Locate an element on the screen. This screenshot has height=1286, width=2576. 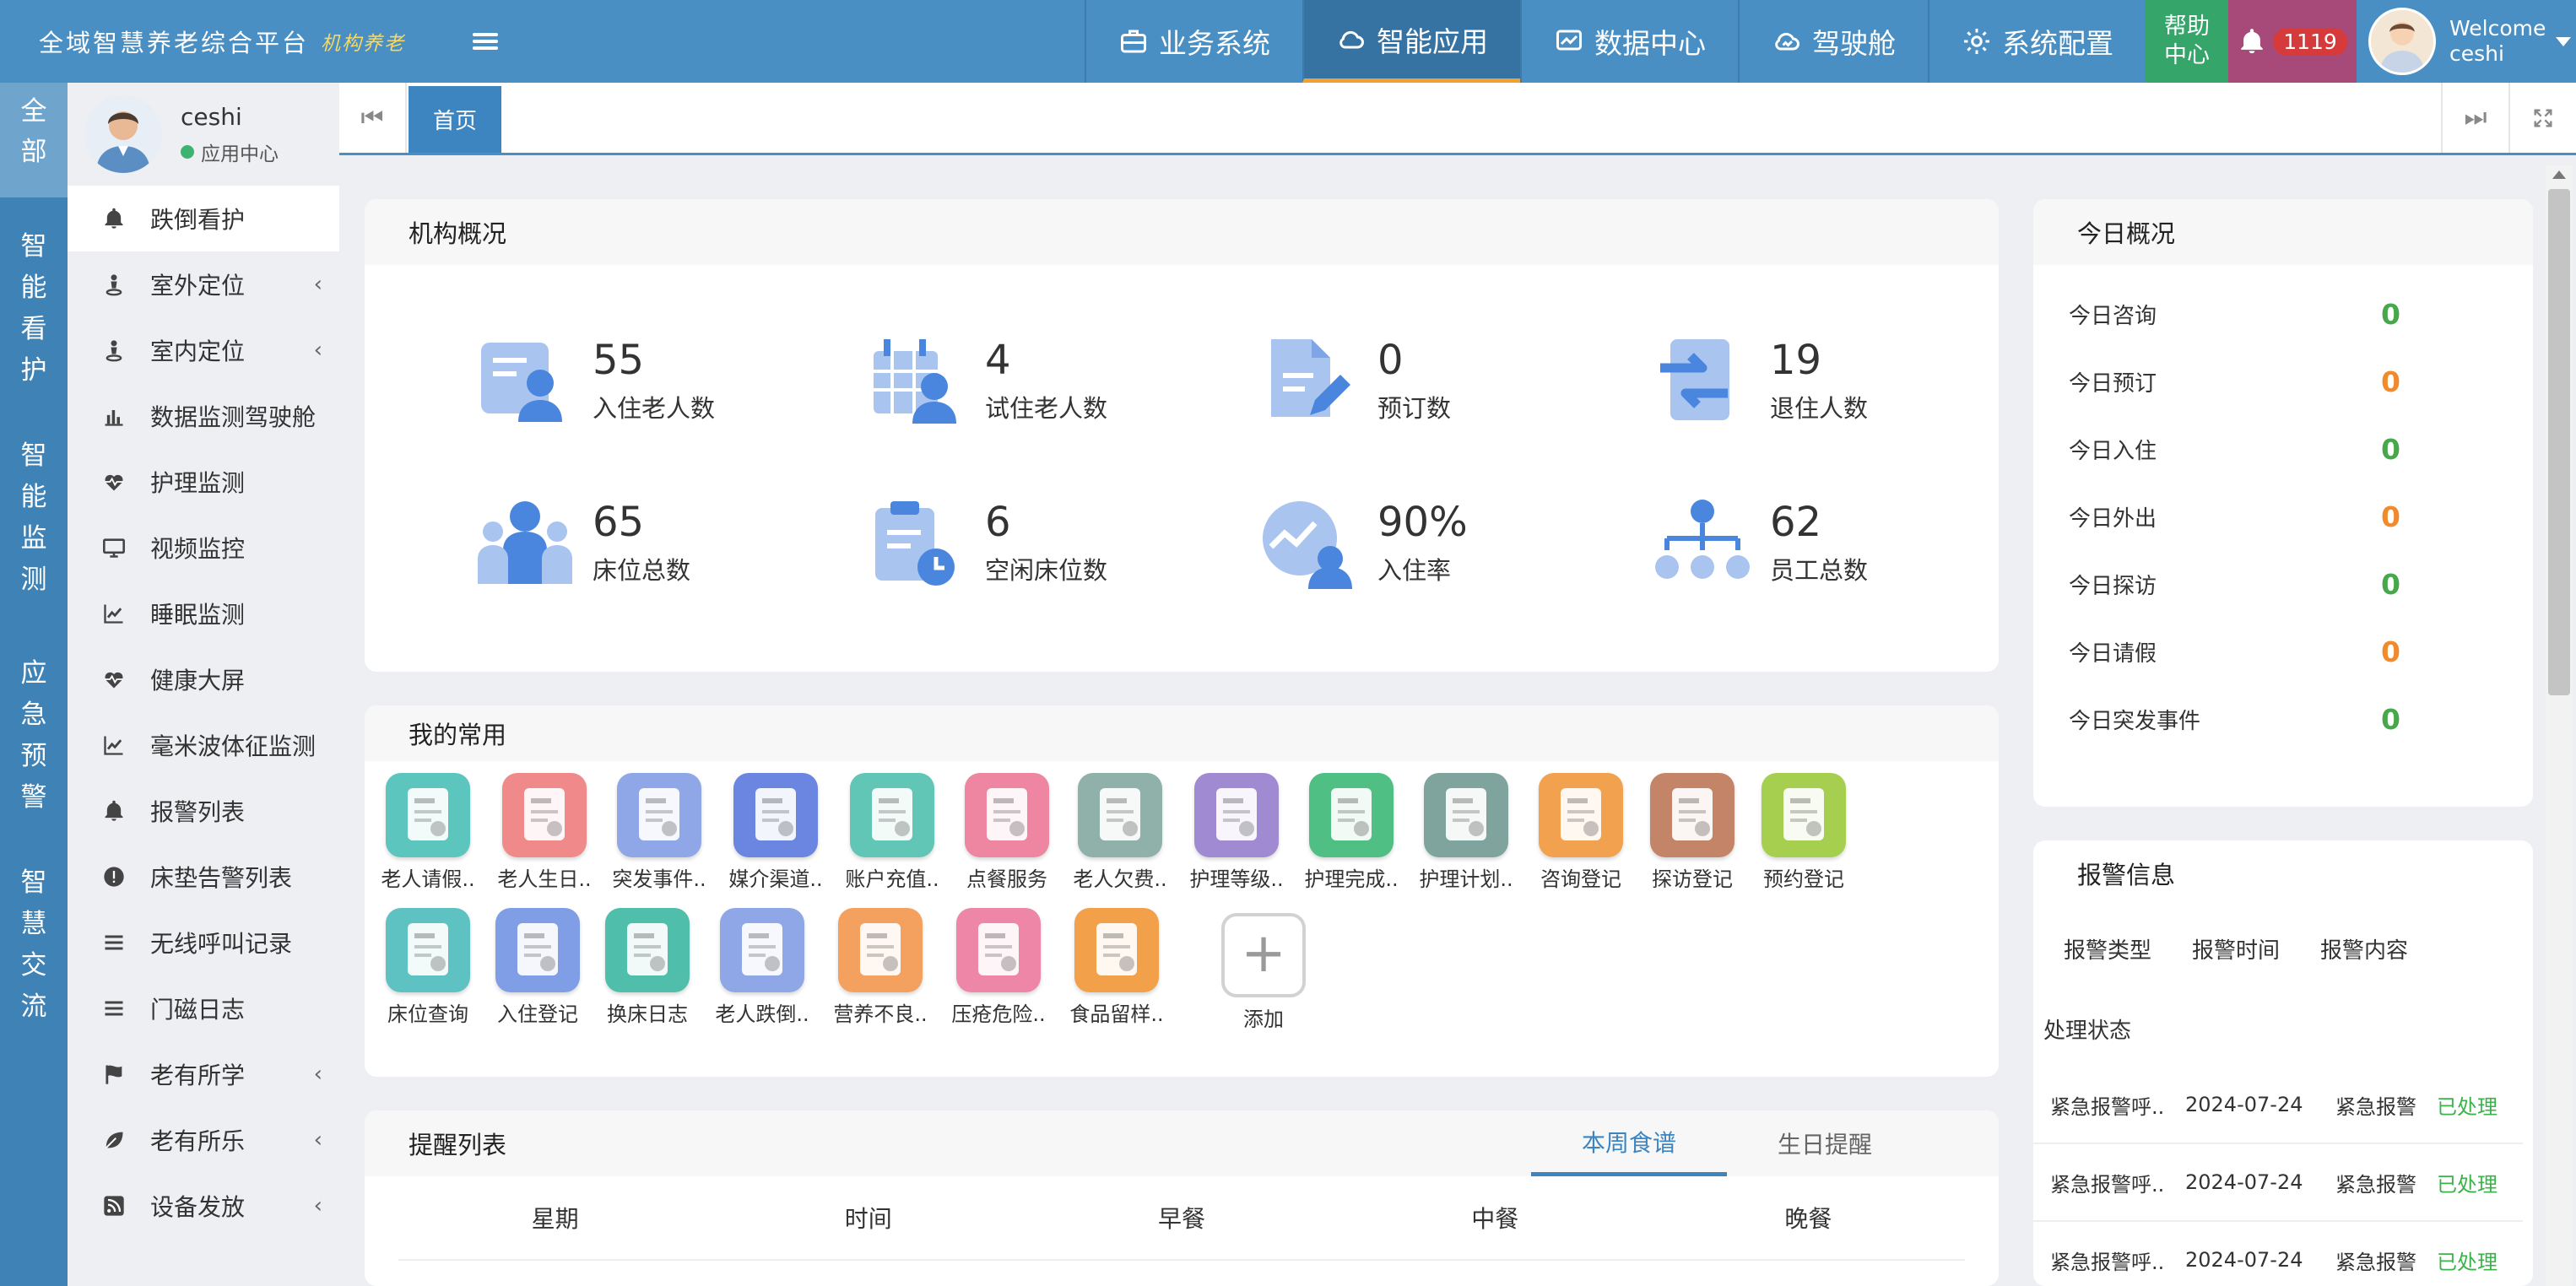
sidebar-item: 设备发放 ‹ is located at coordinates (203, 1206).